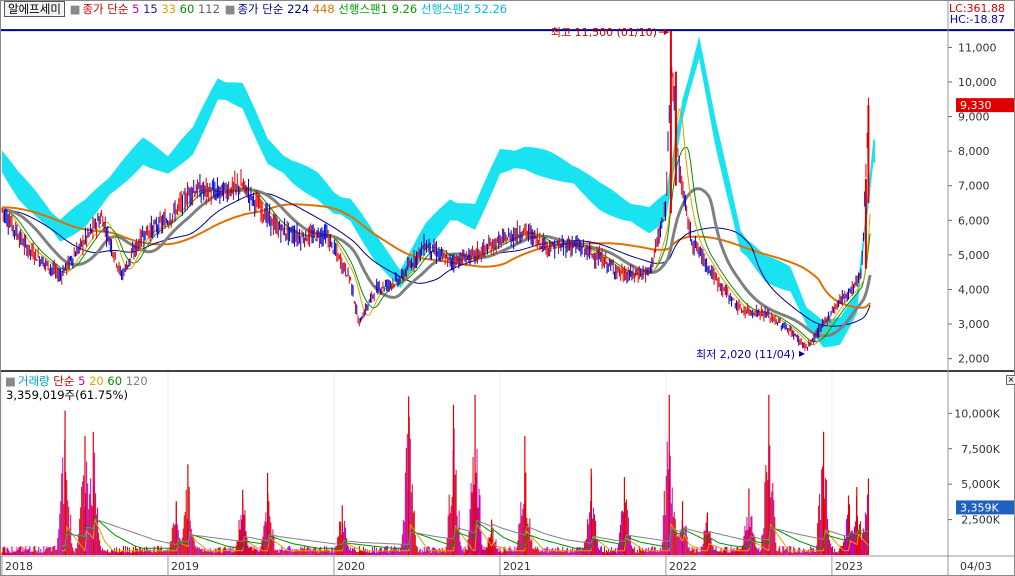  I want to click on volume-tick-label: 2,500K, so click(980, 520).